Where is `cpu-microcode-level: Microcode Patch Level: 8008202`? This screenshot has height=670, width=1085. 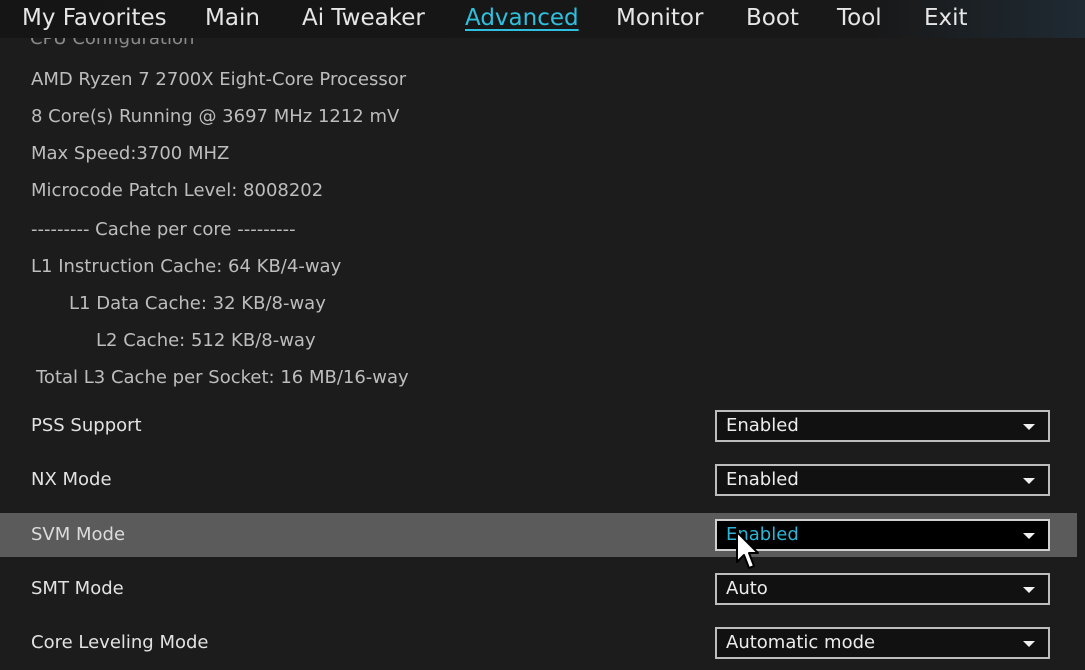
cpu-microcode-level: Microcode Patch Level: 8008202 is located at coordinates (177, 190).